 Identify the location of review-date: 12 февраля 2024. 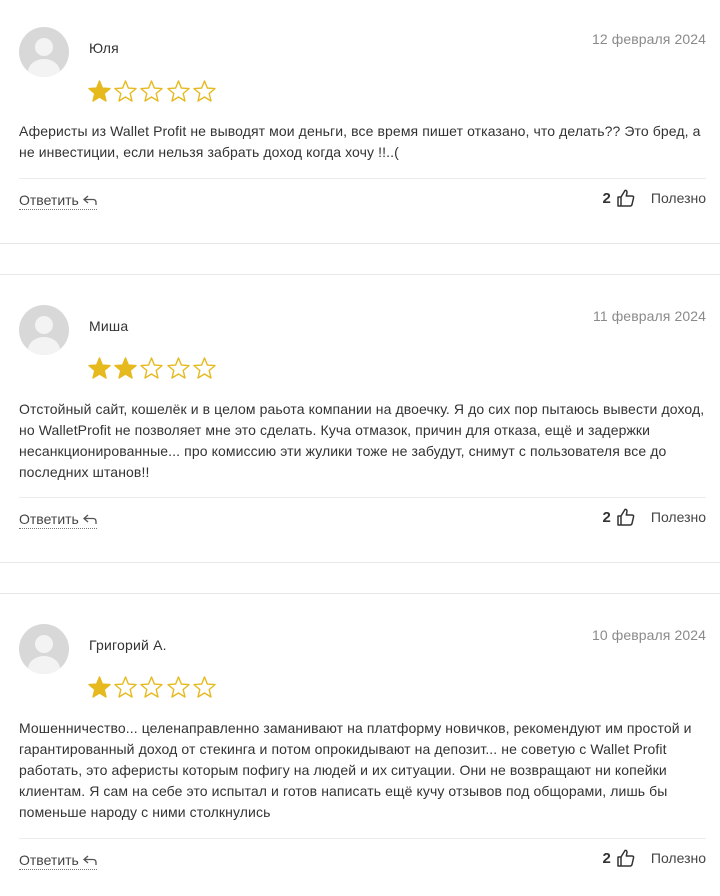
(648, 39).